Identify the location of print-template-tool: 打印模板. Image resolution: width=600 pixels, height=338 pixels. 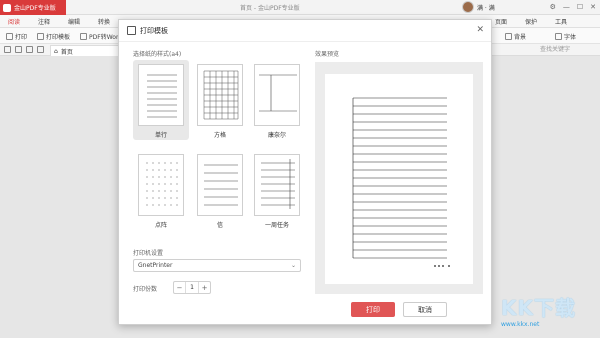
(53, 36).